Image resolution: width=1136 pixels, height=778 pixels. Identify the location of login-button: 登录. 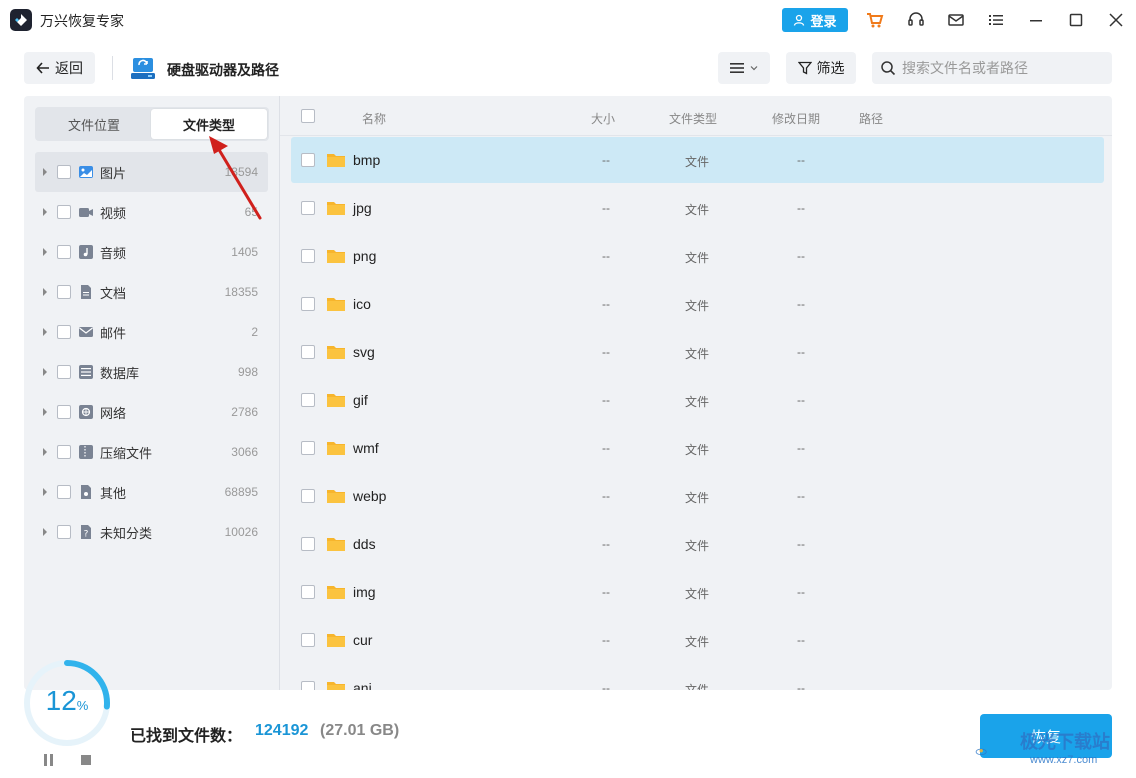
(815, 20).